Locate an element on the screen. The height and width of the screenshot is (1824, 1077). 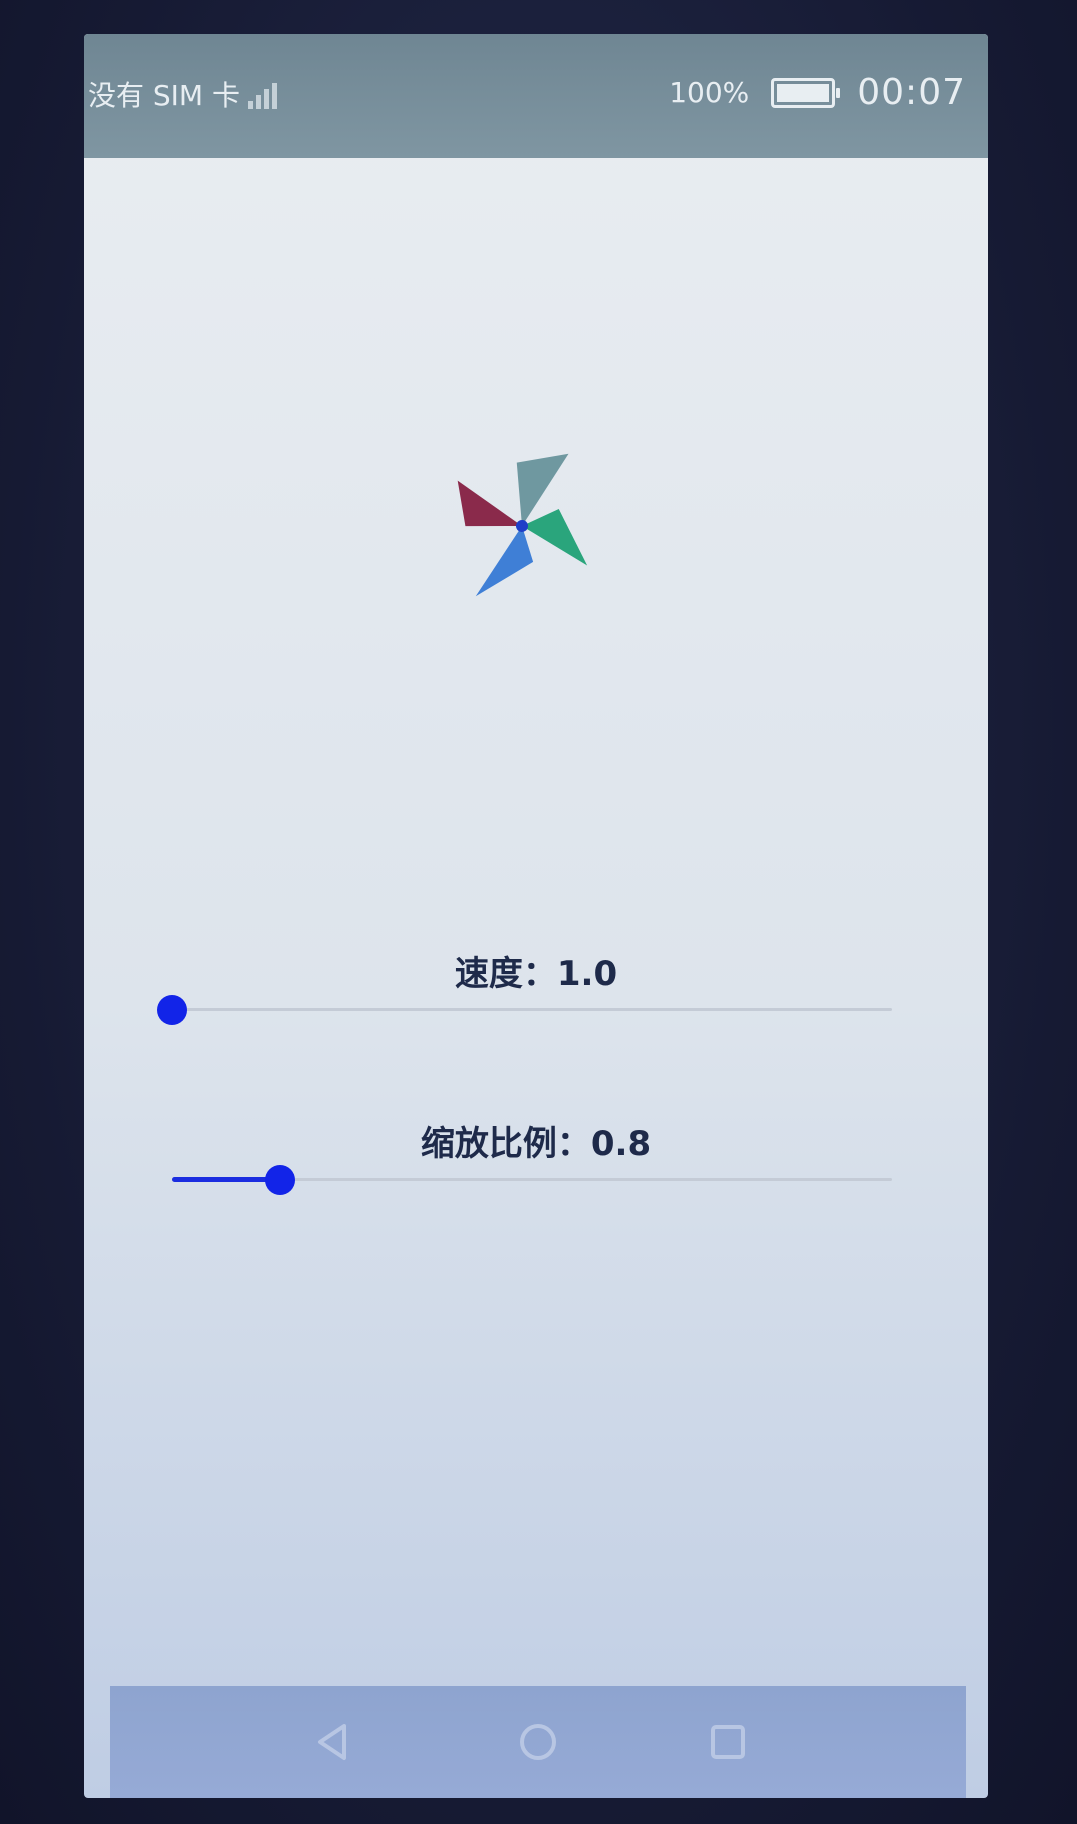
status-right: 100% 00:07 is located at coordinates (817, 92).